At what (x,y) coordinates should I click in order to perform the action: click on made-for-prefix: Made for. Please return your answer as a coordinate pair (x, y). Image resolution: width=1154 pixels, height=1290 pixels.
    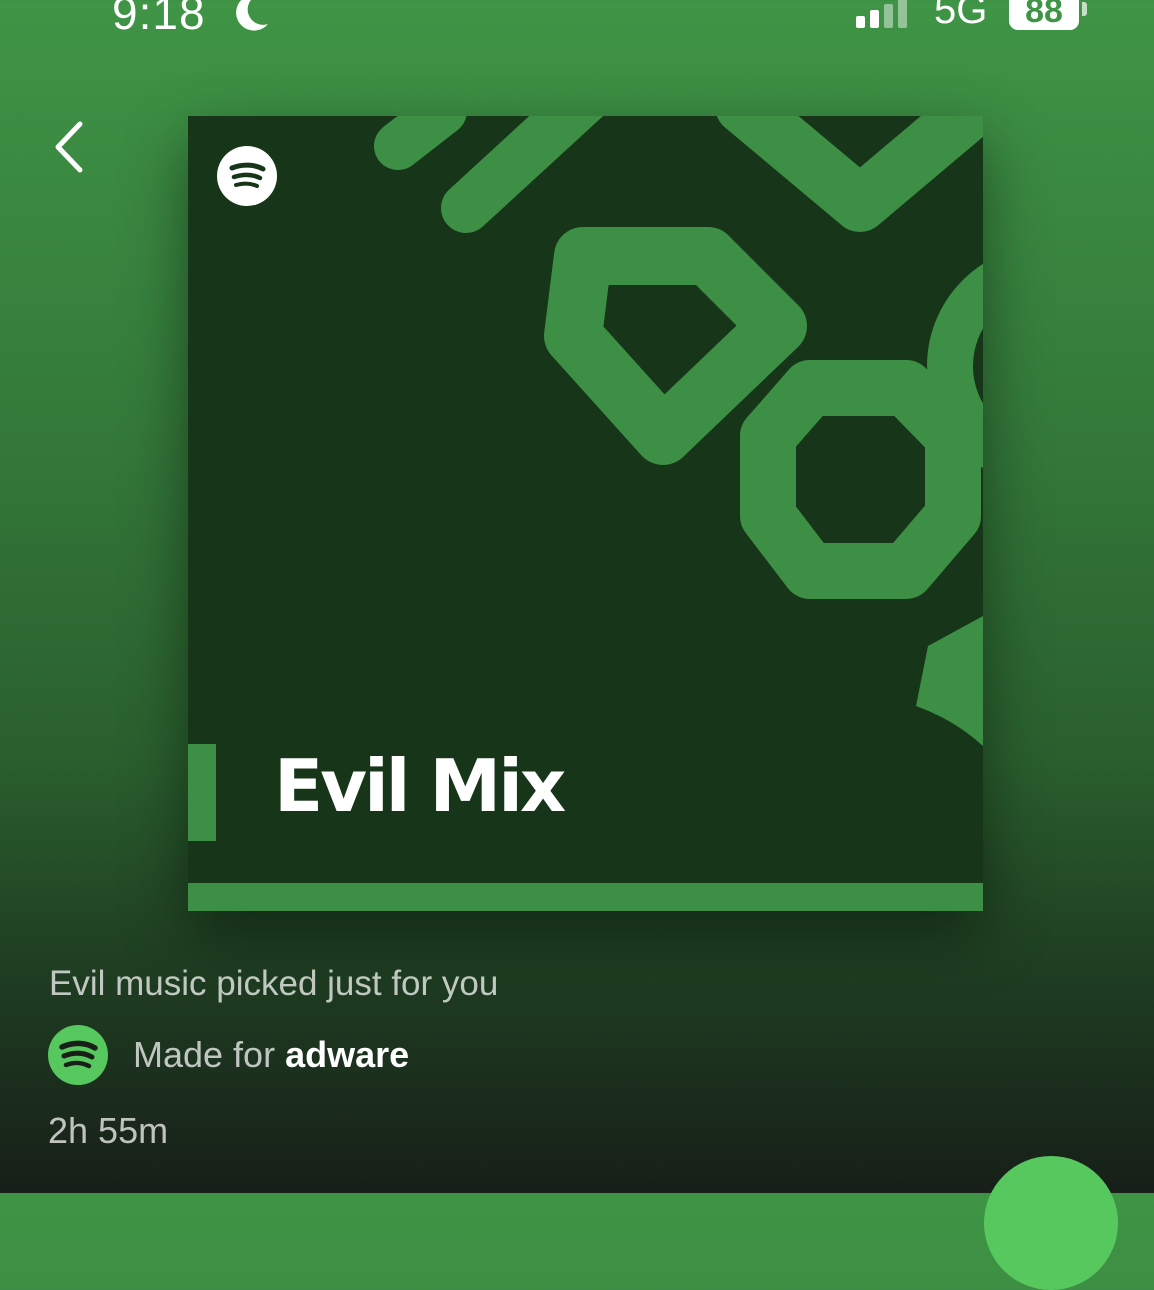
    Looking at the image, I should click on (209, 1054).